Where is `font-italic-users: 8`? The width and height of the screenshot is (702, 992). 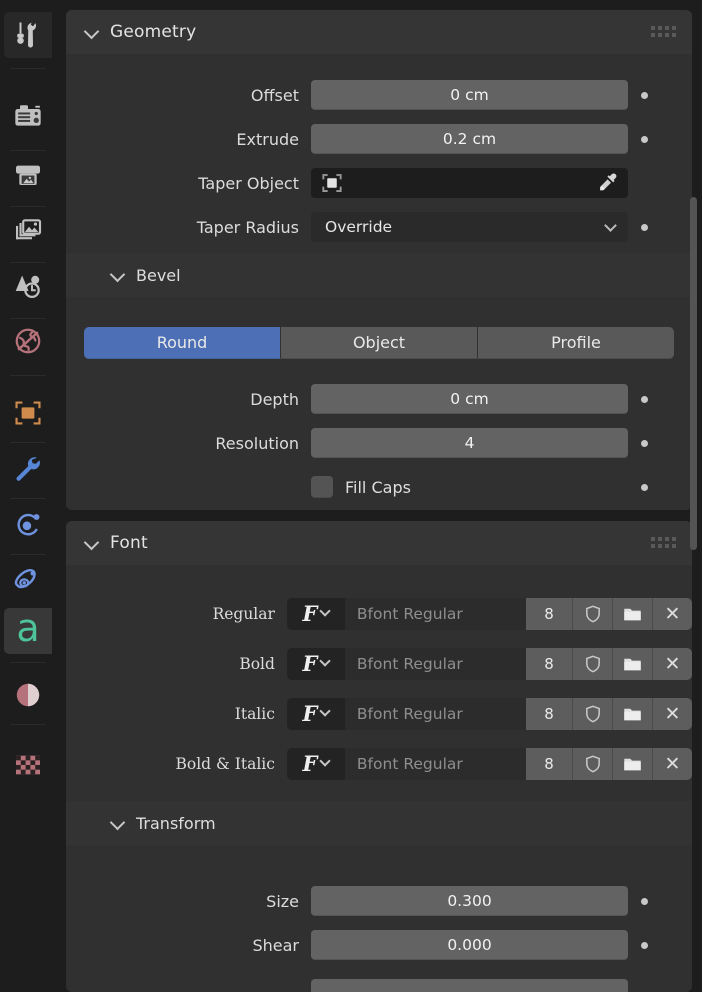 font-italic-users: 8 is located at coordinates (549, 714).